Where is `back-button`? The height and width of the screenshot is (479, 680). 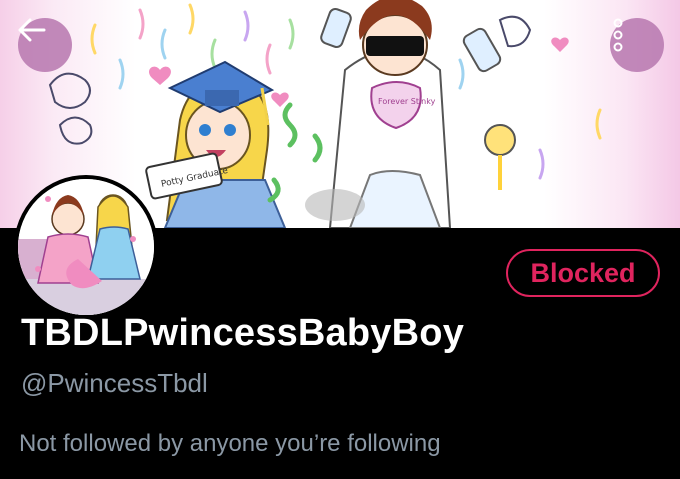 back-button is located at coordinates (45, 45).